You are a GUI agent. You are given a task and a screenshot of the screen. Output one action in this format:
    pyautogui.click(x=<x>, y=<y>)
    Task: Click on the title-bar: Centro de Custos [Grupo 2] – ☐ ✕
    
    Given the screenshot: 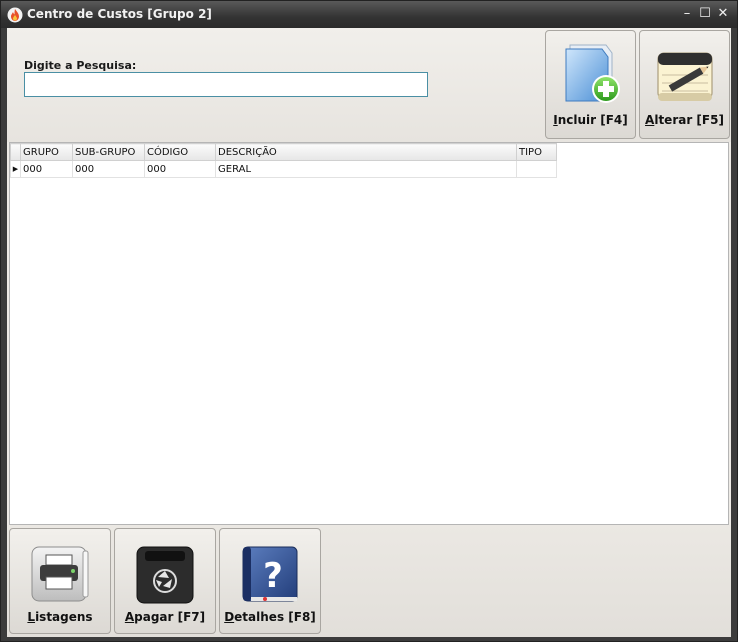 What is the action you would take?
    pyautogui.click(x=369, y=14)
    